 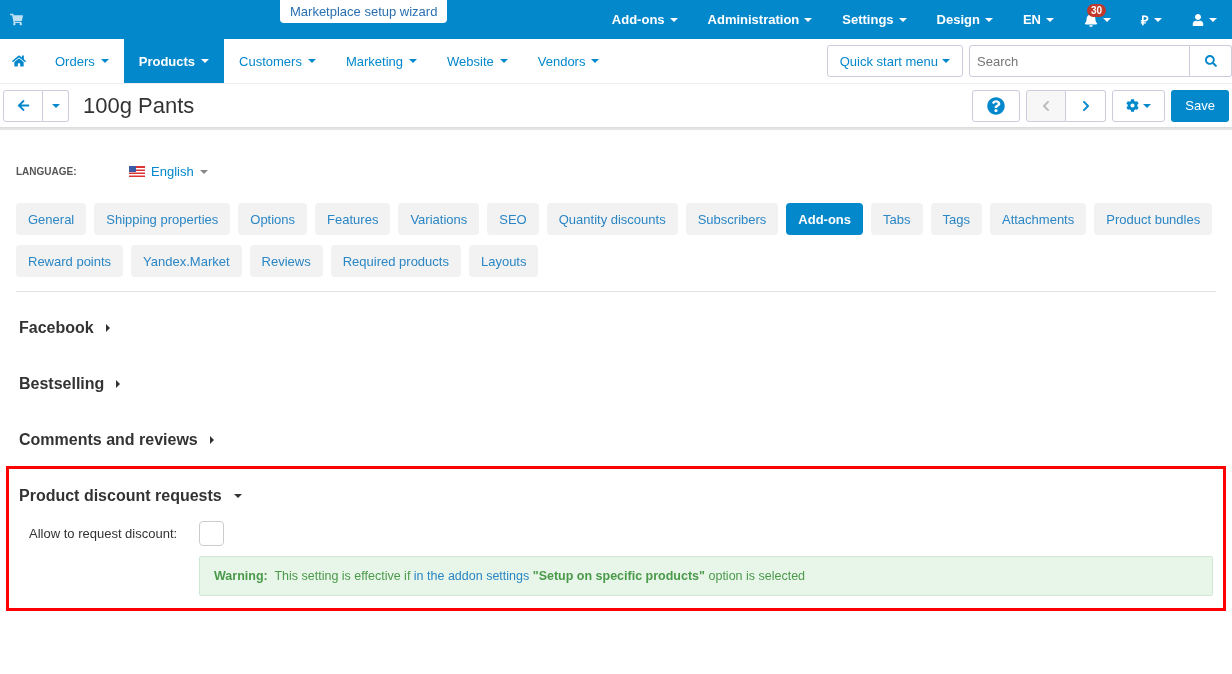 I want to click on field-label: Allow to request discount:, so click(x=104, y=533).